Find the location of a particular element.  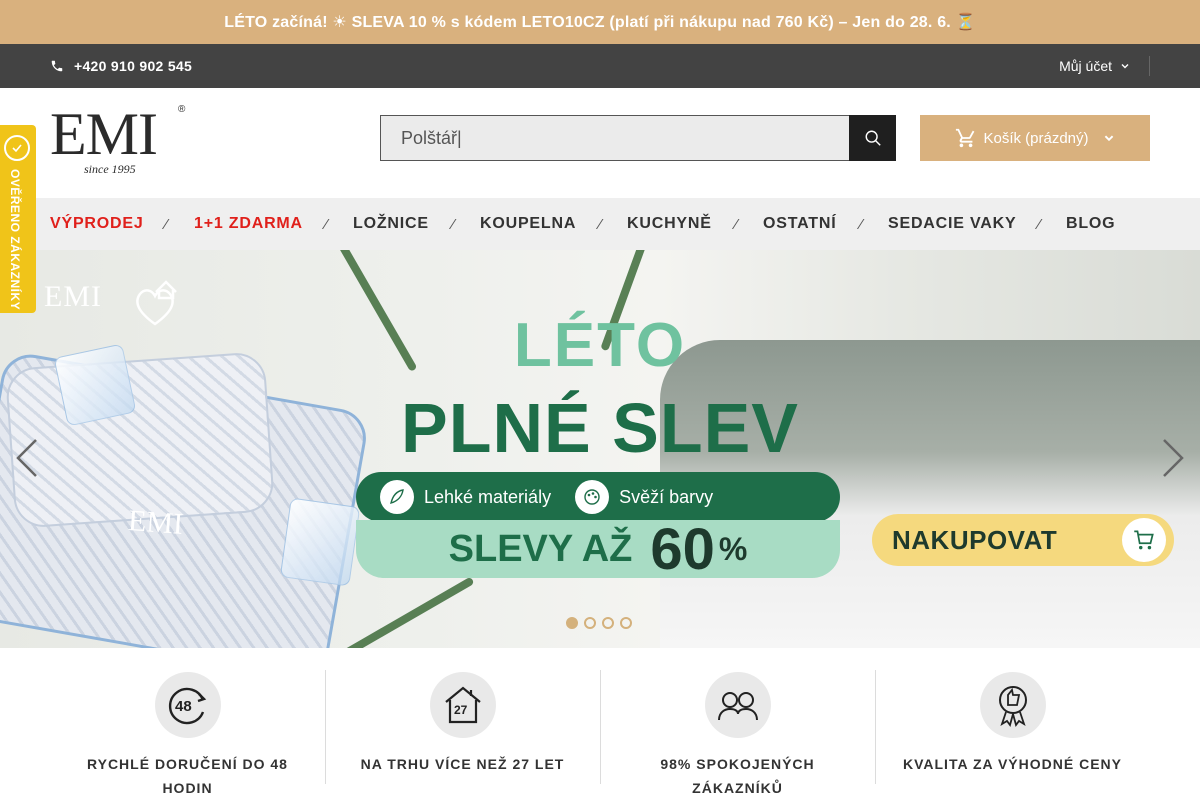

site-logo: EMI ® since 1995 is located at coordinates (120, 142).